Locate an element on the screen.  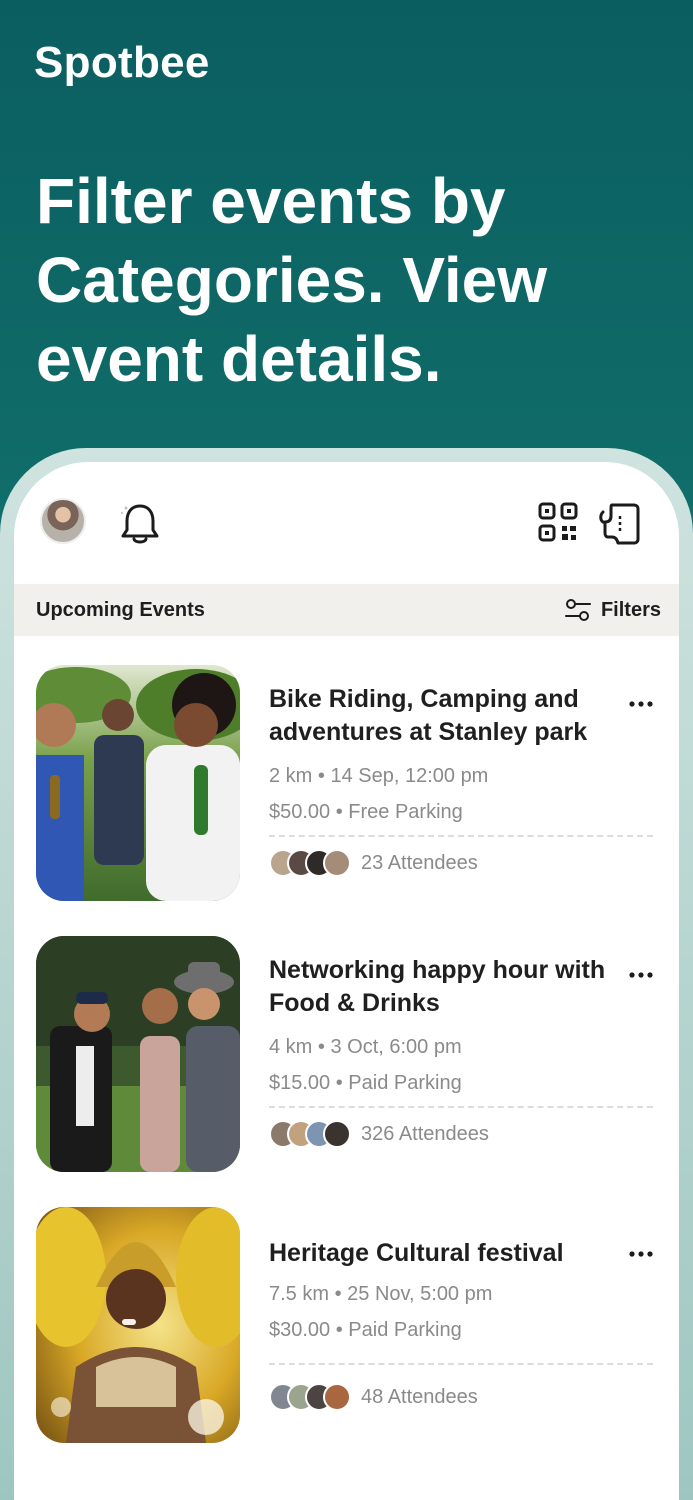
app-top-bar is located at coordinates (346, 523).